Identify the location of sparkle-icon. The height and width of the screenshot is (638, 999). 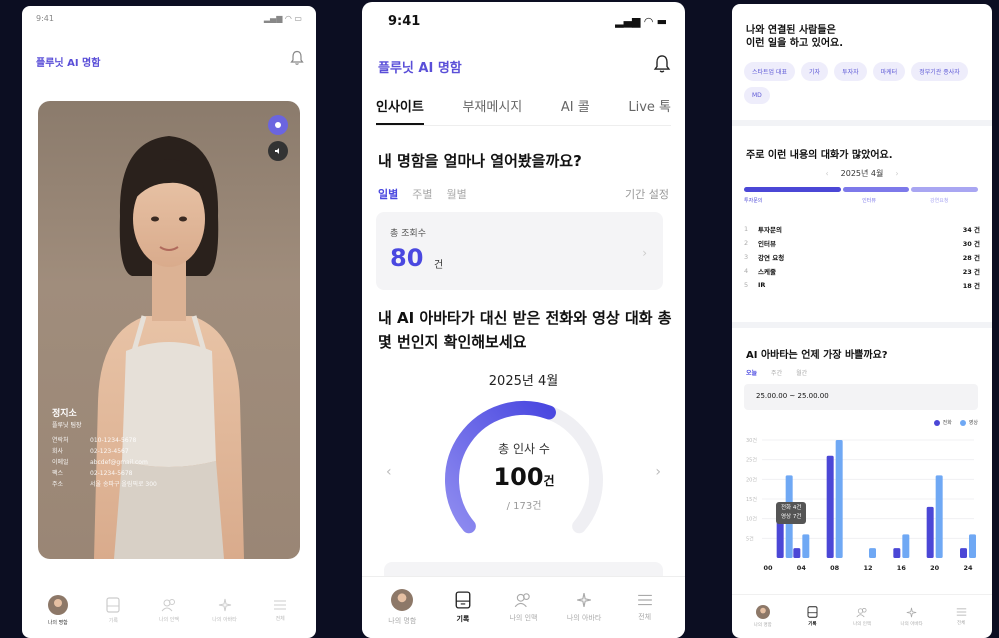
(911, 612).